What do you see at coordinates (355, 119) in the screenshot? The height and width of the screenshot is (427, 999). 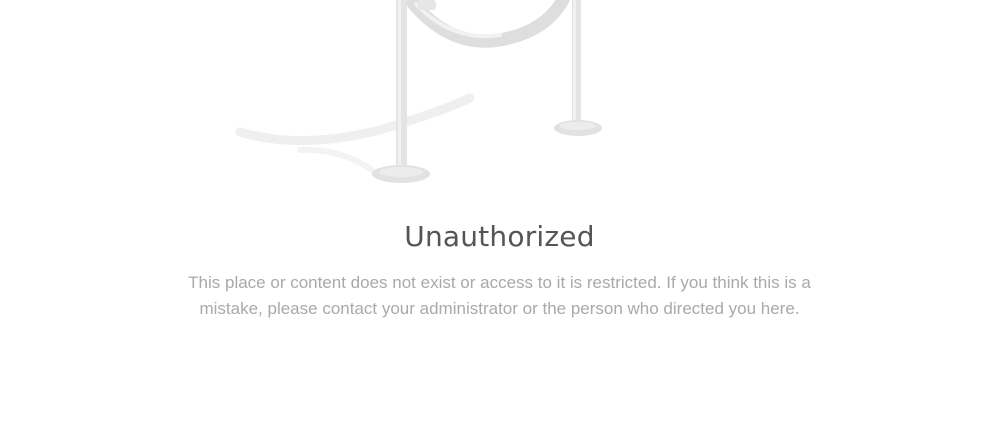 I see `rope-shadow` at bounding box center [355, 119].